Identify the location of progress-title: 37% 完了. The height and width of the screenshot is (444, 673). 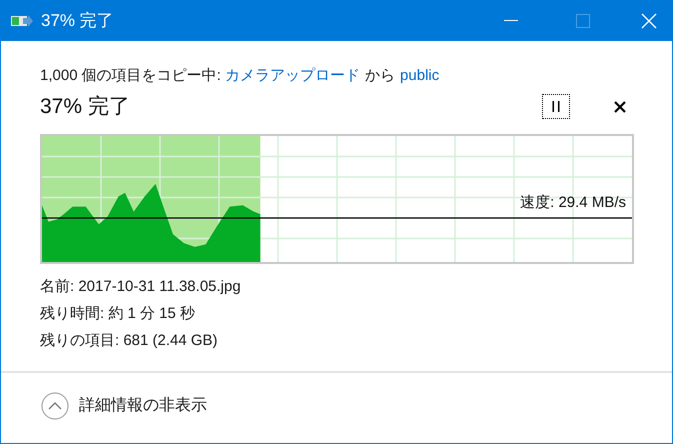
(85, 107).